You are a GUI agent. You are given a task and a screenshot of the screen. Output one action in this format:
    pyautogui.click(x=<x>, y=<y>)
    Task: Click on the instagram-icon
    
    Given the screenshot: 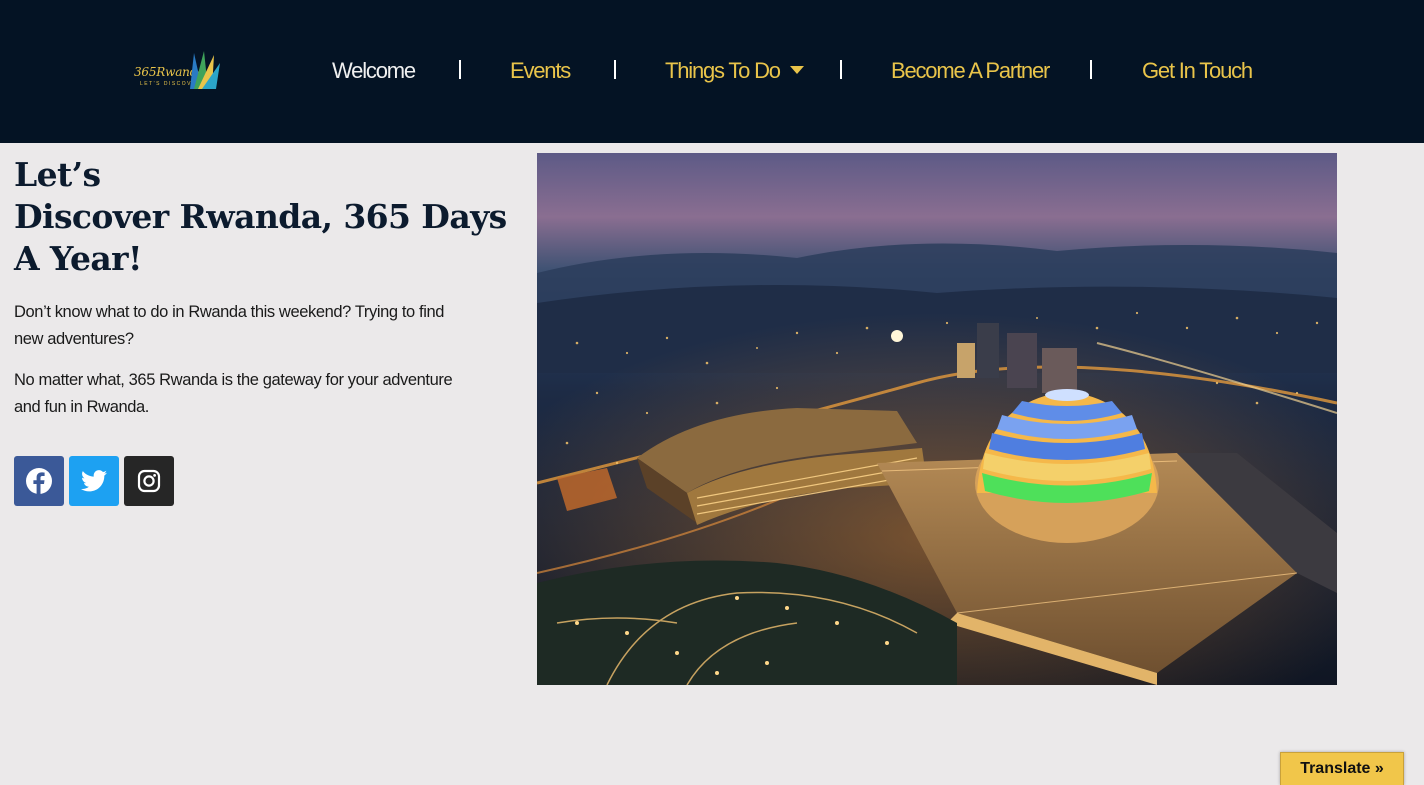 What is the action you would take?
    pyautogui.click(x=149, y=481)
    